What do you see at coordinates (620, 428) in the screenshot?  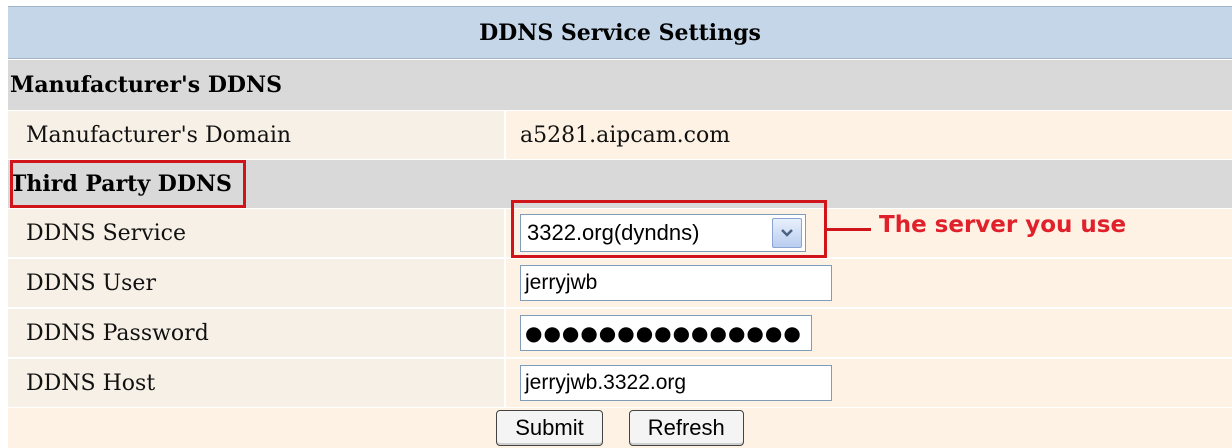 I see `button-row: Submit Refresh` at bounding box center [620, 428].